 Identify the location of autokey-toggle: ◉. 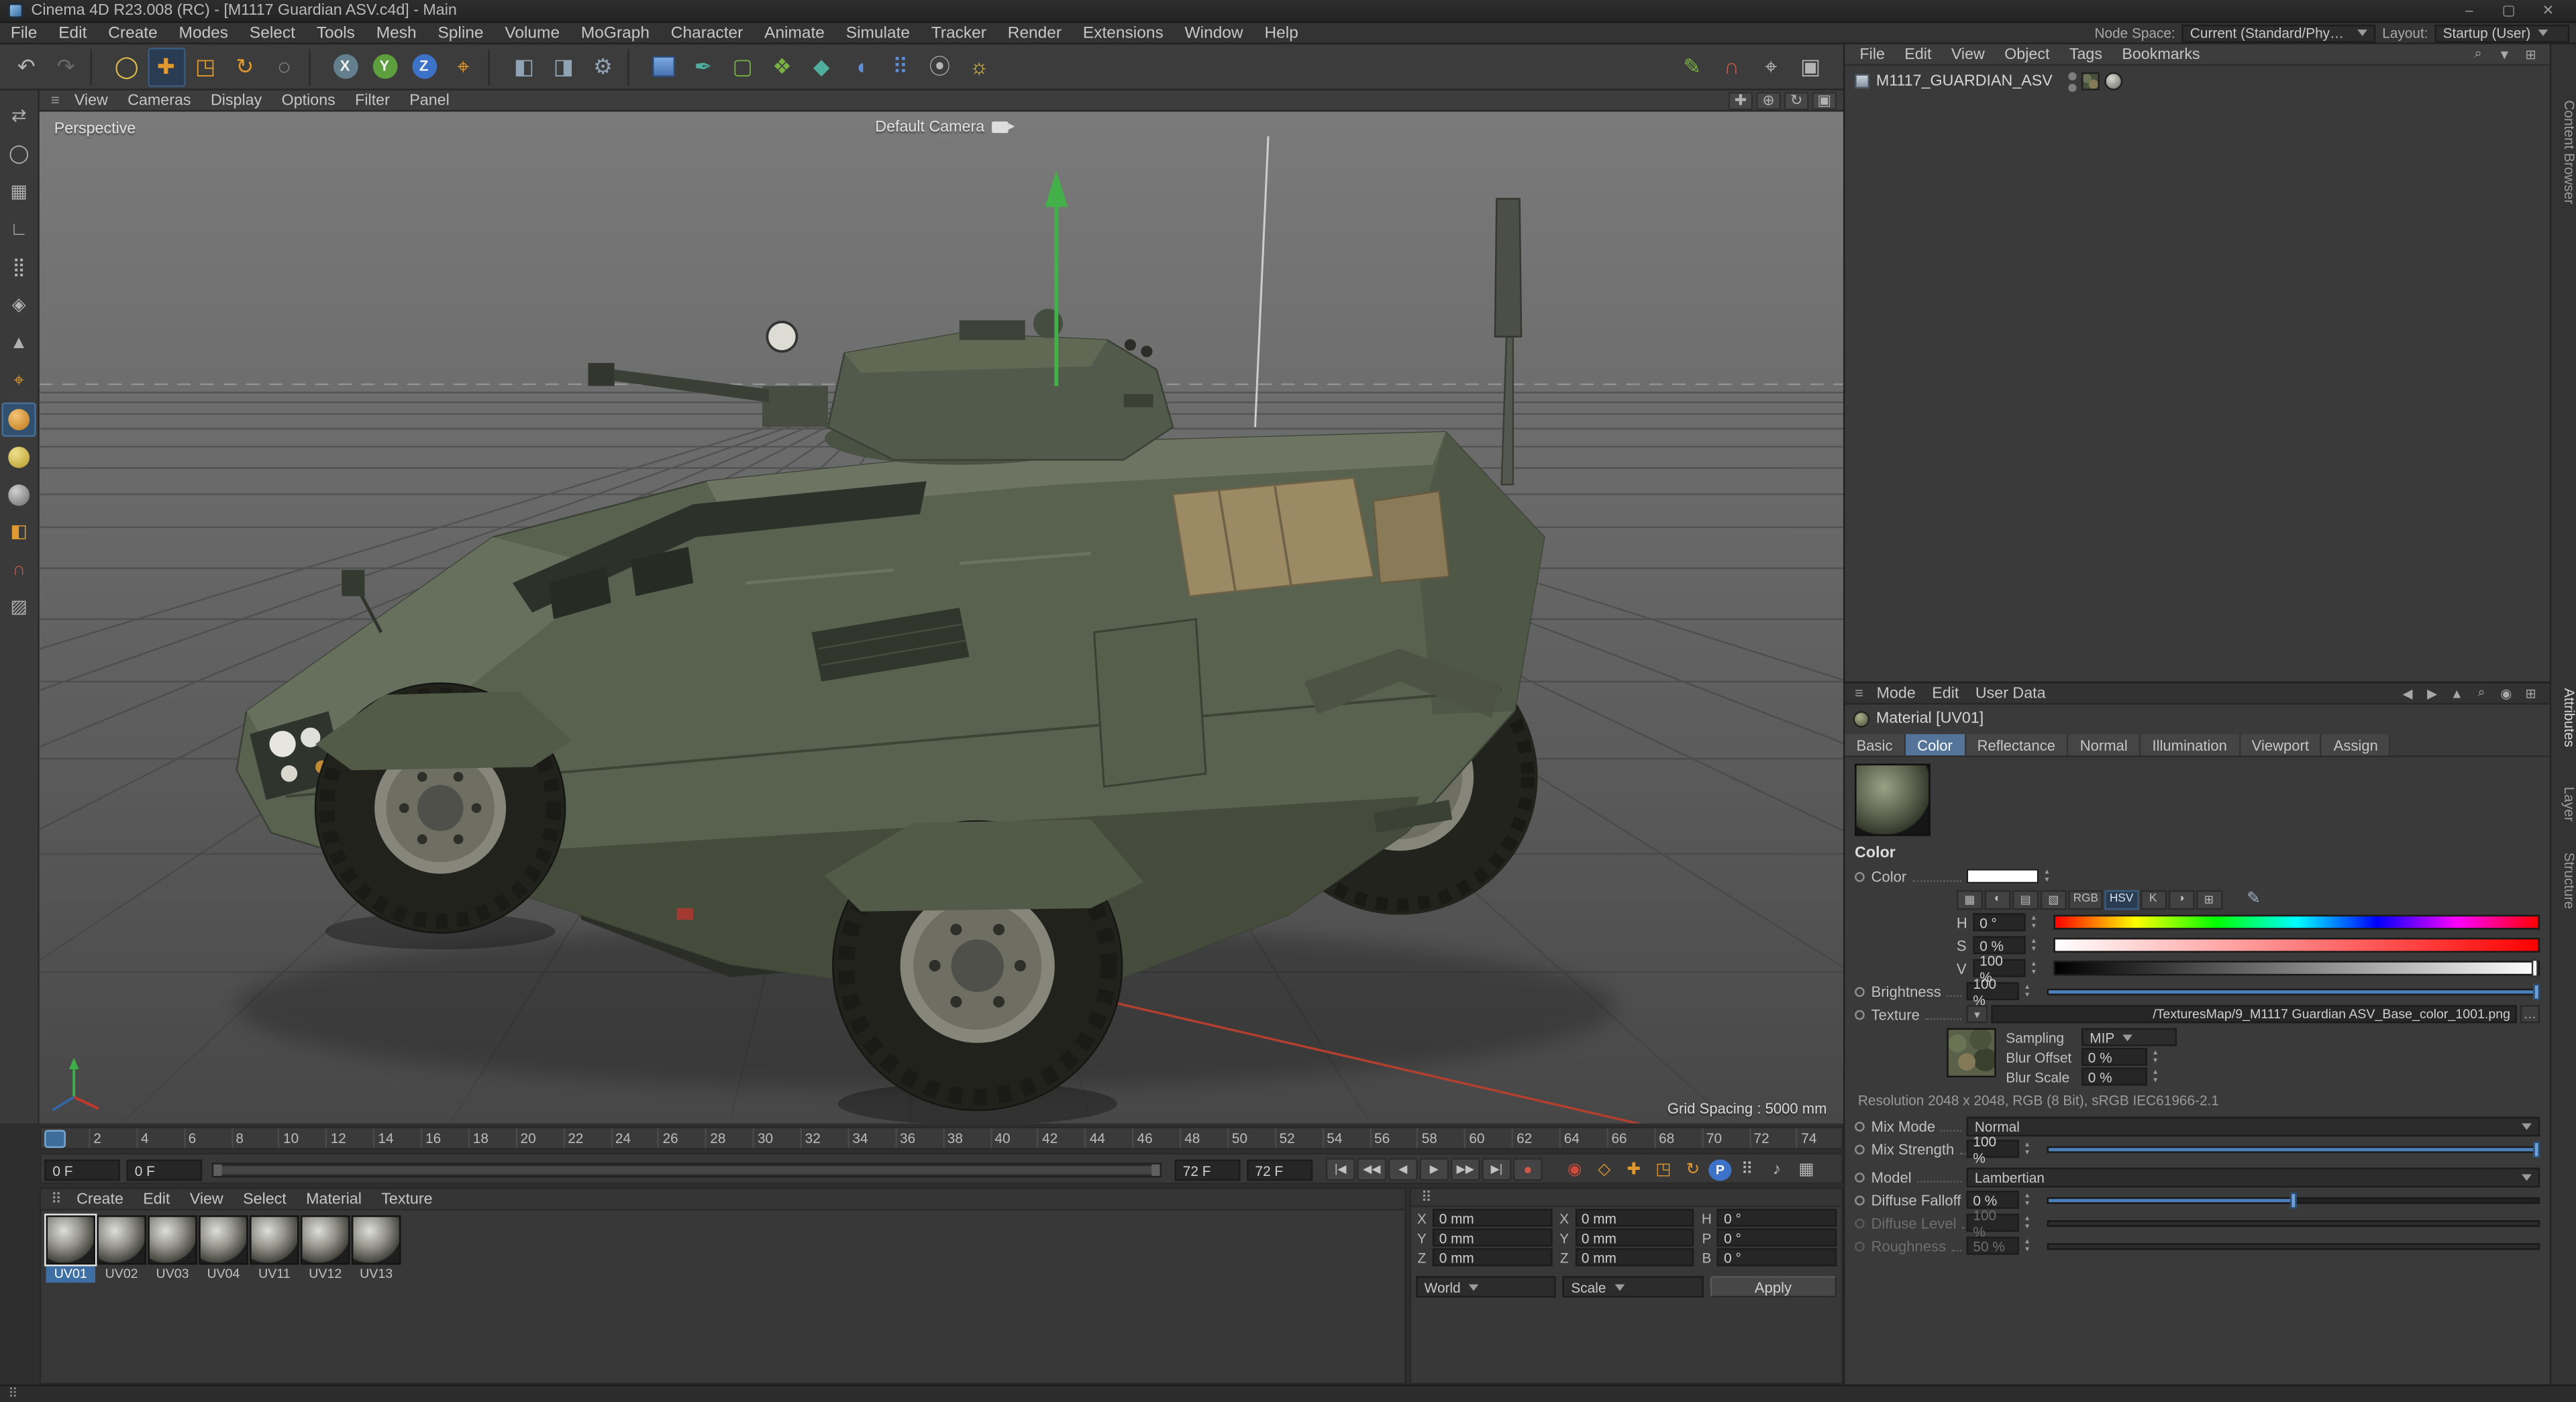
(1575, 1169).